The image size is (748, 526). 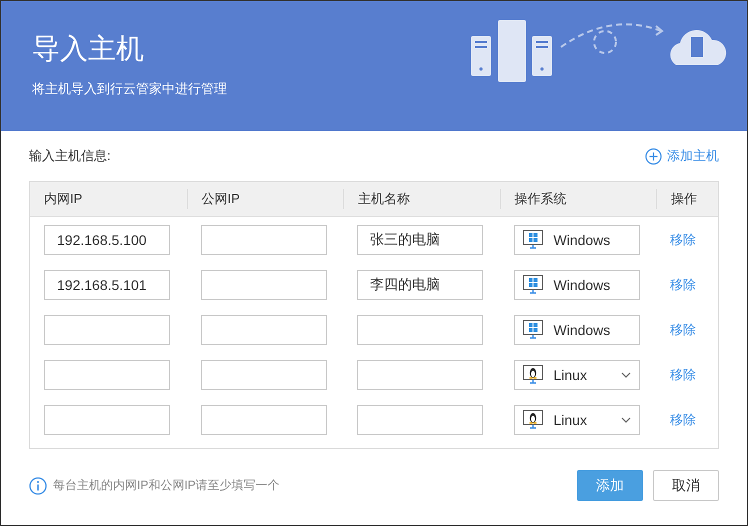 I want to click on host-name-field: 张三的电脑, so click(x=420, y=239).